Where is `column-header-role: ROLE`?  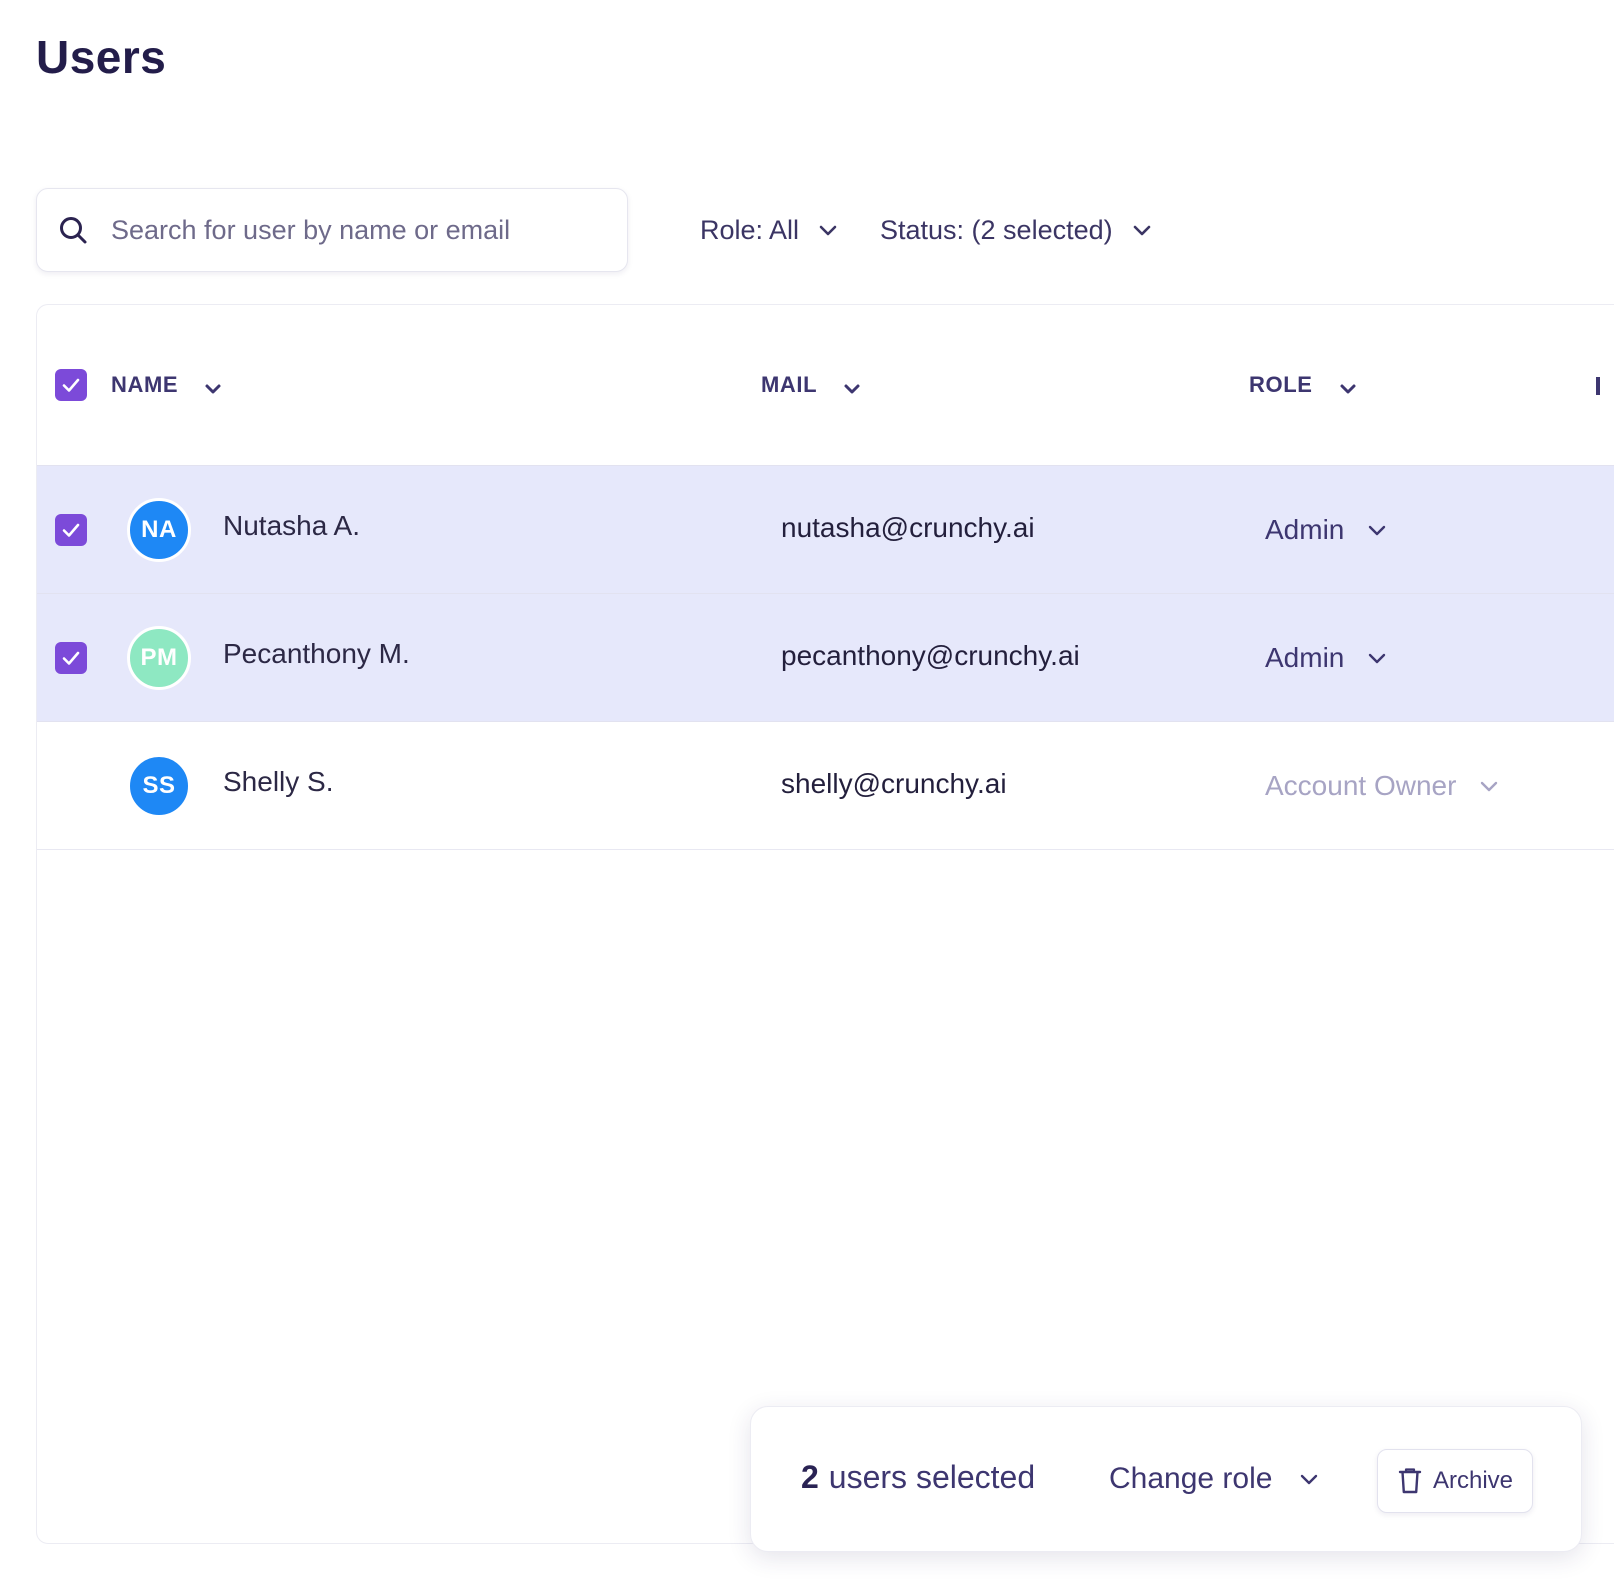
column-header-role: ROLE is located at coordinates (1304, 385).